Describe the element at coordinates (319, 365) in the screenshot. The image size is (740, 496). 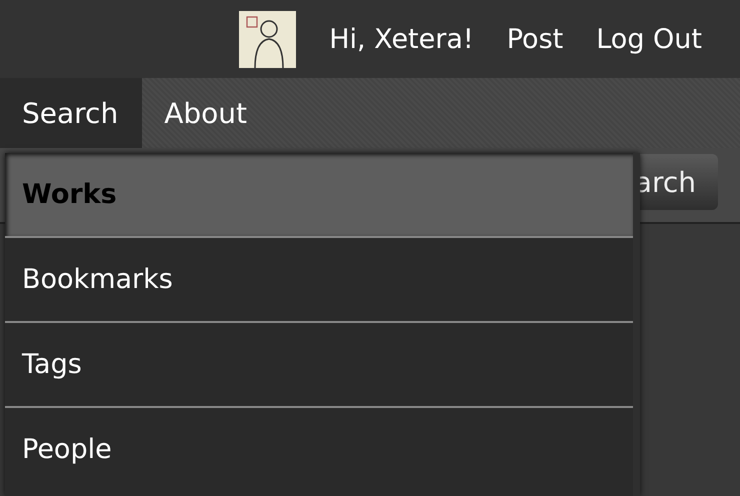
I see `menu-item: Tags` at that location.